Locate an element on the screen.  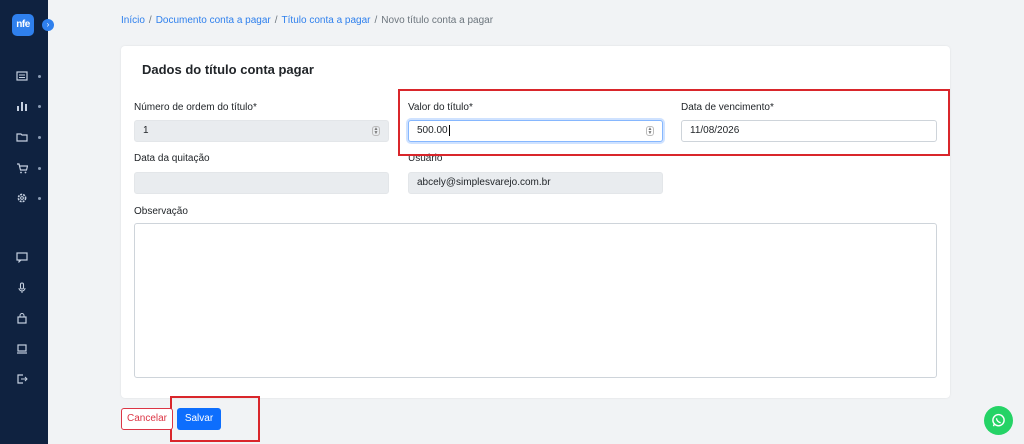
logout-icon is located at coordinates (22, 379).